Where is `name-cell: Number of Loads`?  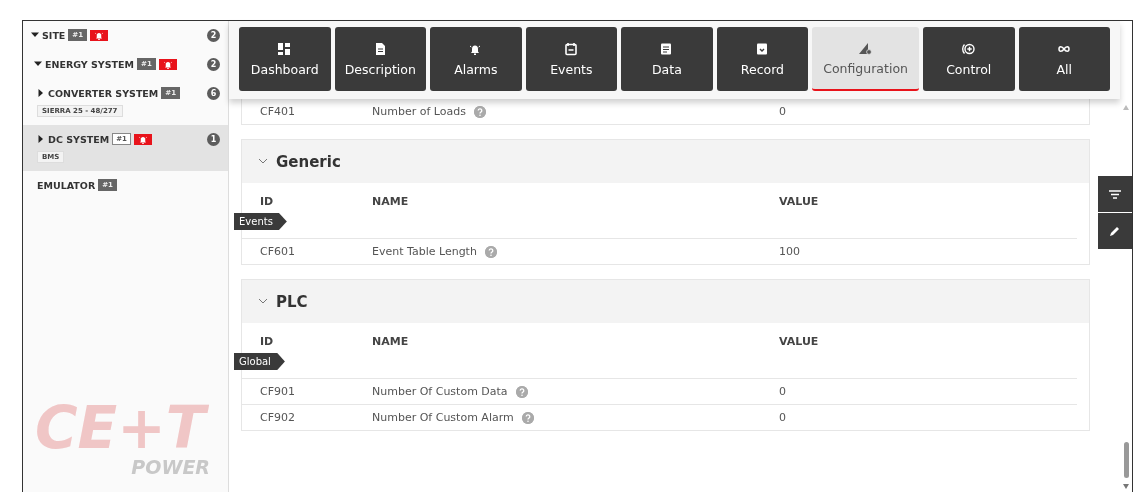 name-cell: Number of Loads is located at coordinates (419, 111).